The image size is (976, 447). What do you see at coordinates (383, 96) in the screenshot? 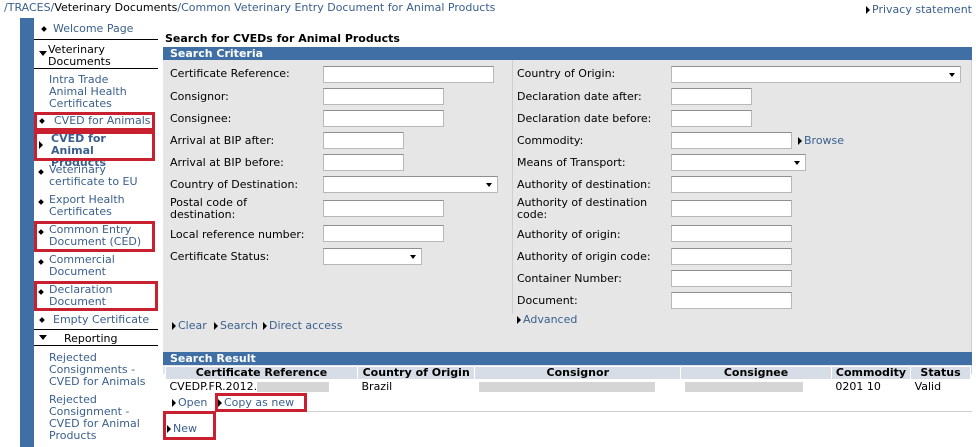
I see `consignor-input` at bounding box center [383, 96].